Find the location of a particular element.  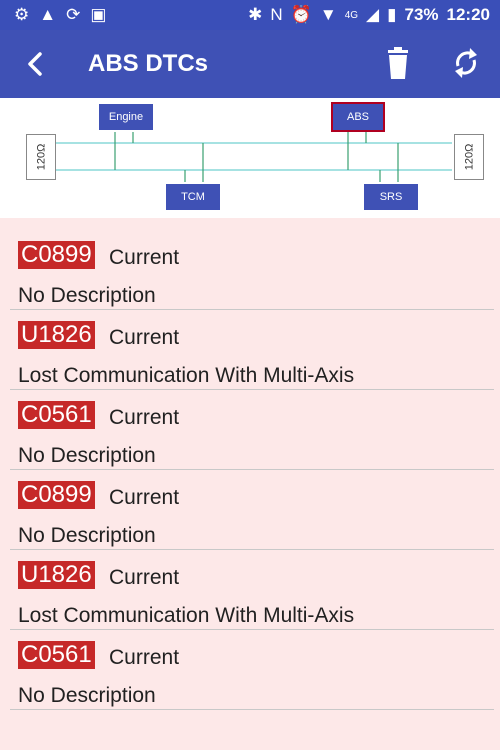

clock: 12:20 is located at coordinates (468, 14).